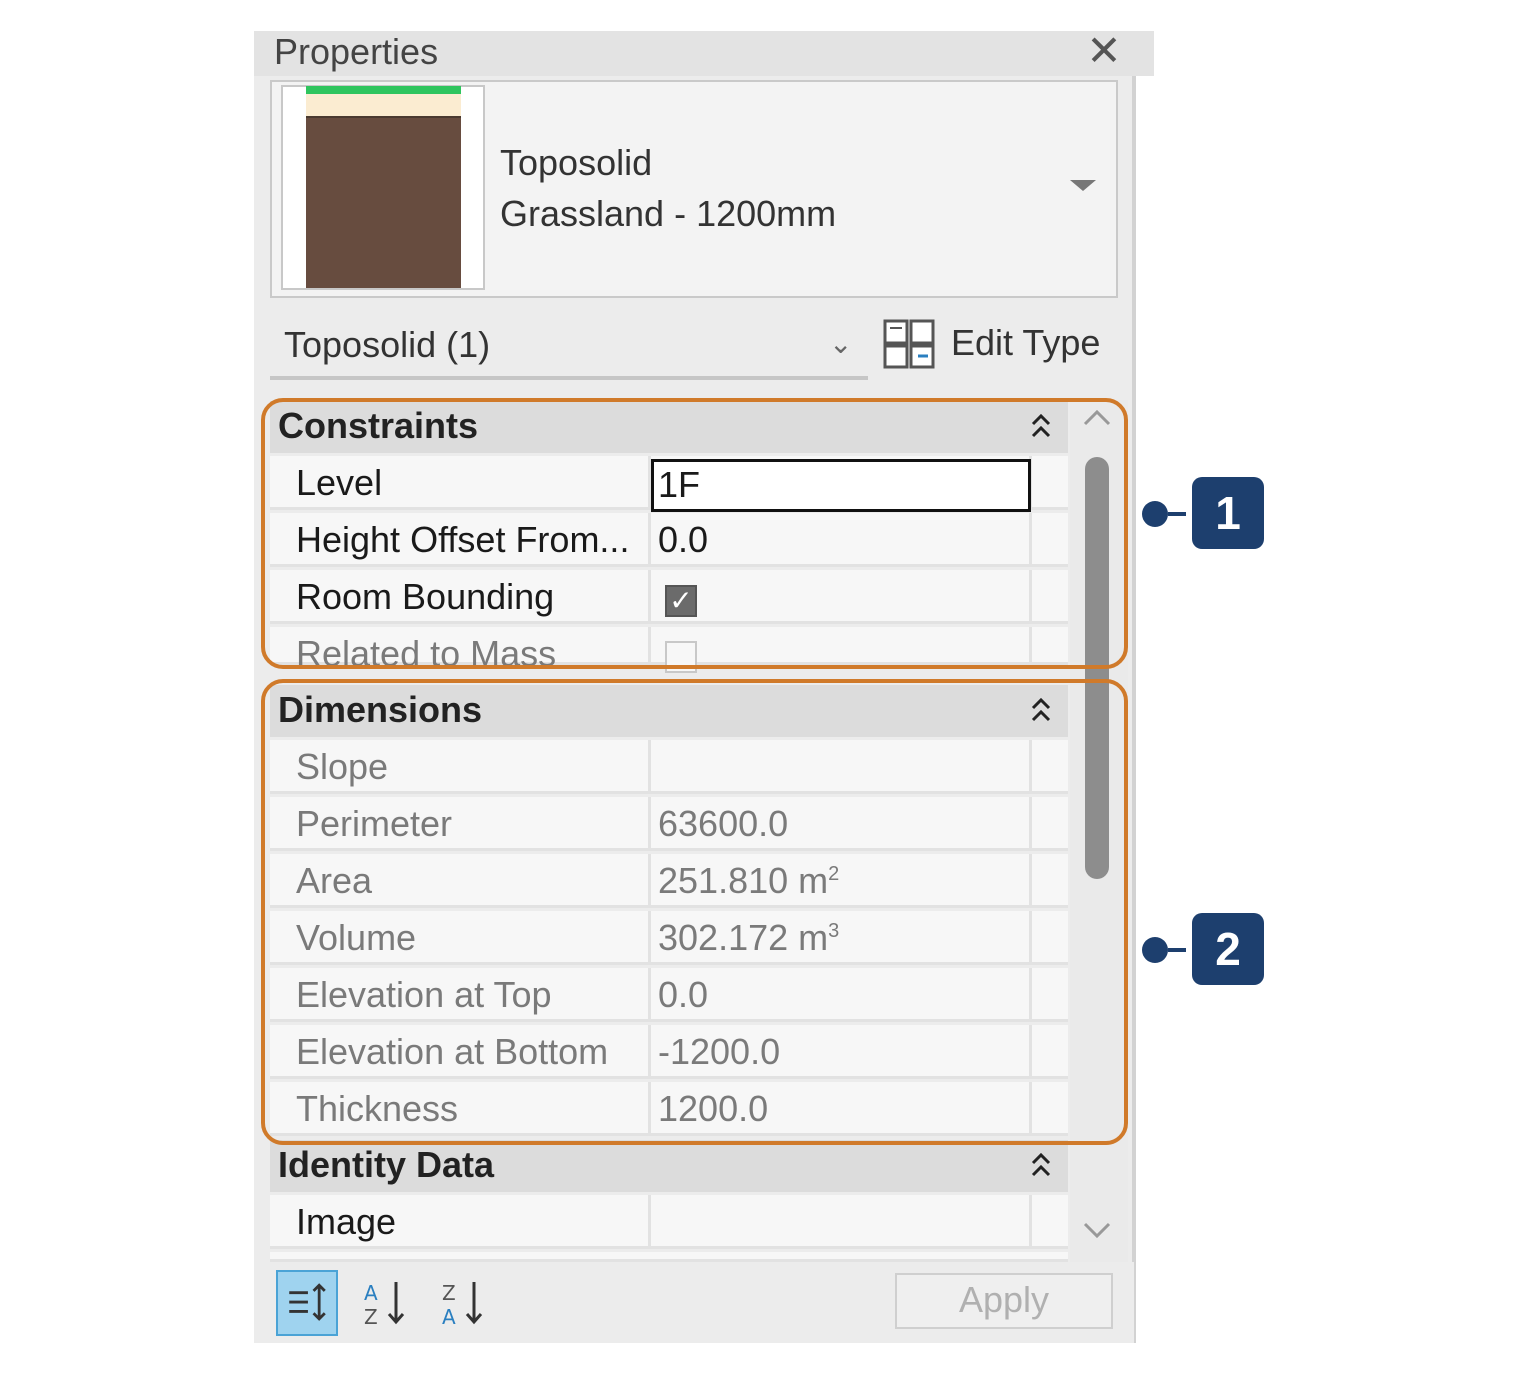  I want to click on callout-box-constraints, so click(694, 533).